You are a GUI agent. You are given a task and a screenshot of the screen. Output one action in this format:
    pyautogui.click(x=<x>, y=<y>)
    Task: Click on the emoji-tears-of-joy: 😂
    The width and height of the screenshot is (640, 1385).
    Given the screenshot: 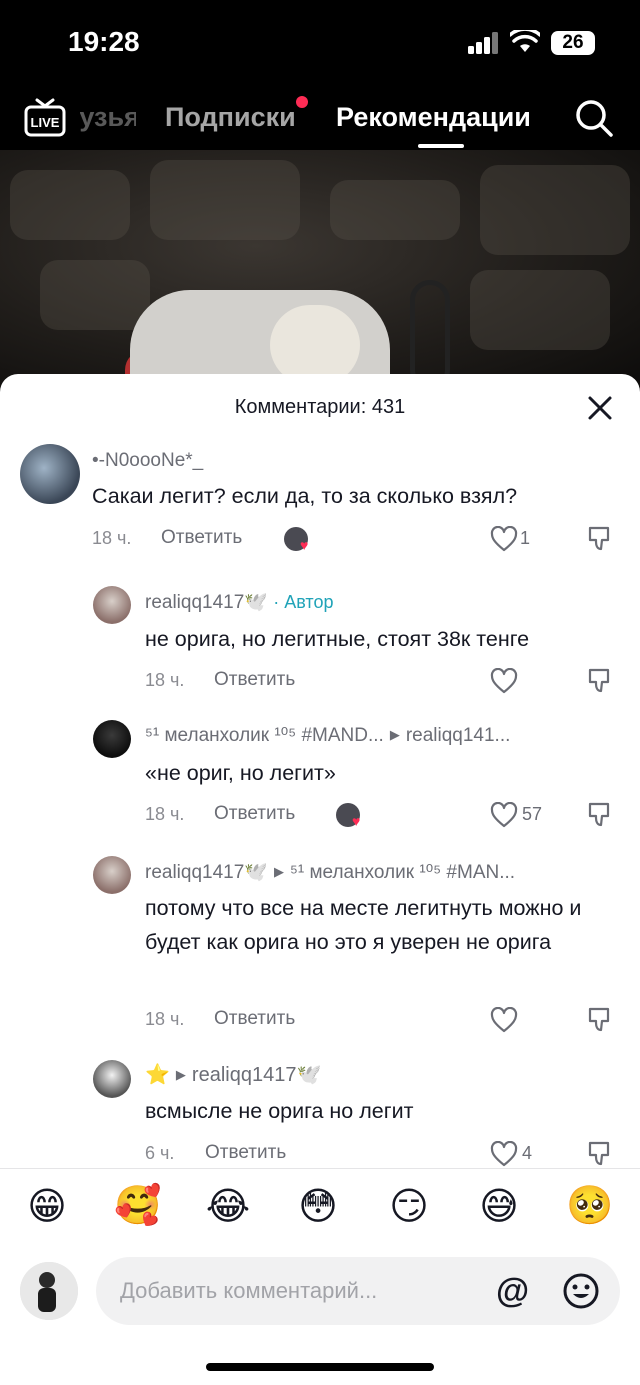 What is the action you would take?
    pyautogui.click(x=228, y=1206)
    